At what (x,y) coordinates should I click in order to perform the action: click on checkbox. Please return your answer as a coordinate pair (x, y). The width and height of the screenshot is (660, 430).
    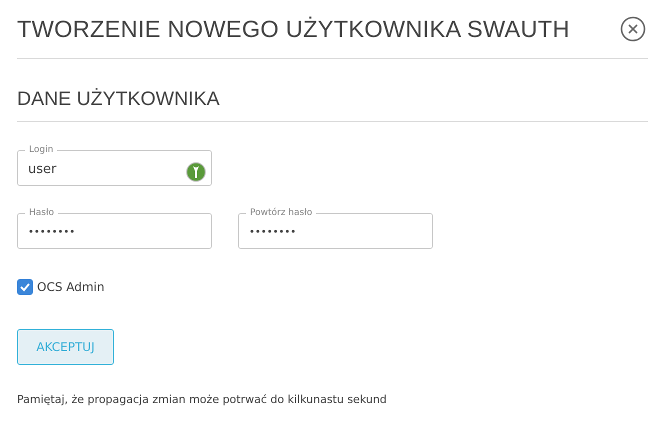
    Looking at the image, I should click on (25, 287).